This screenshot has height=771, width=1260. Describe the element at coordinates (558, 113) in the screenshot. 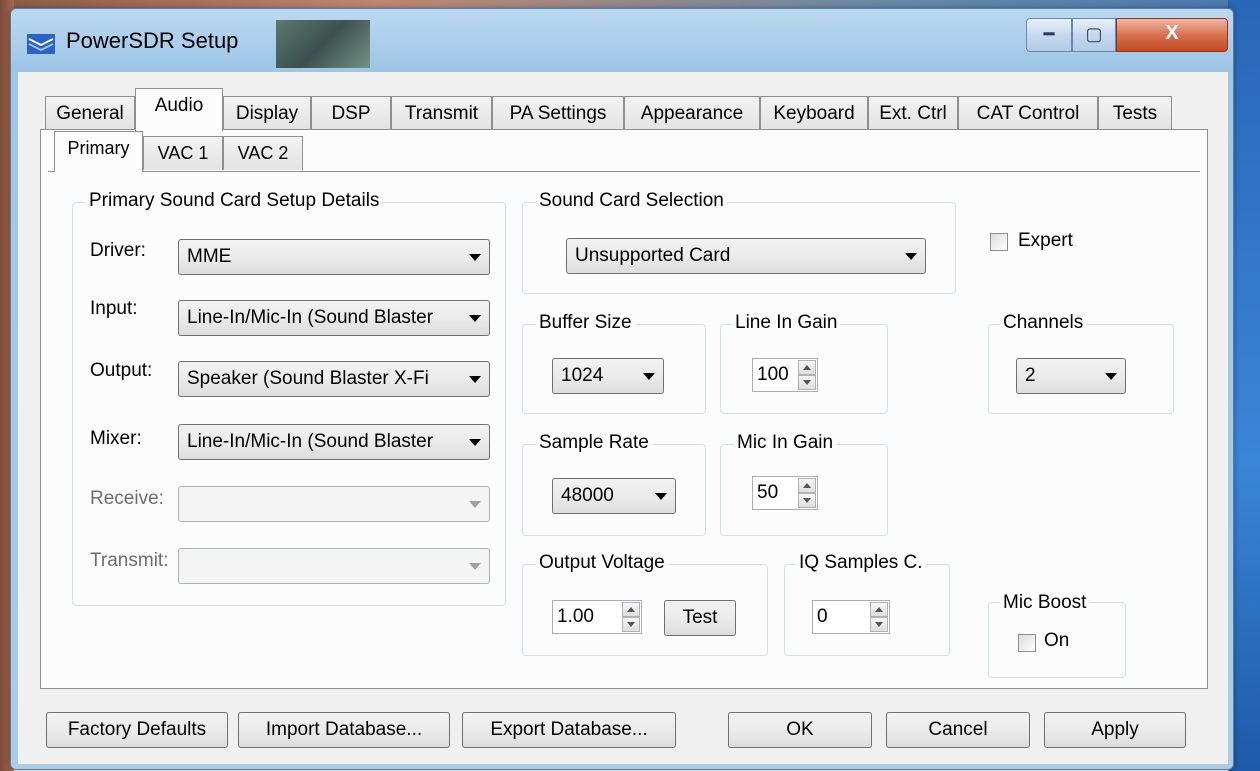

I see `tab-pa-settings: PA Settings` at that location.